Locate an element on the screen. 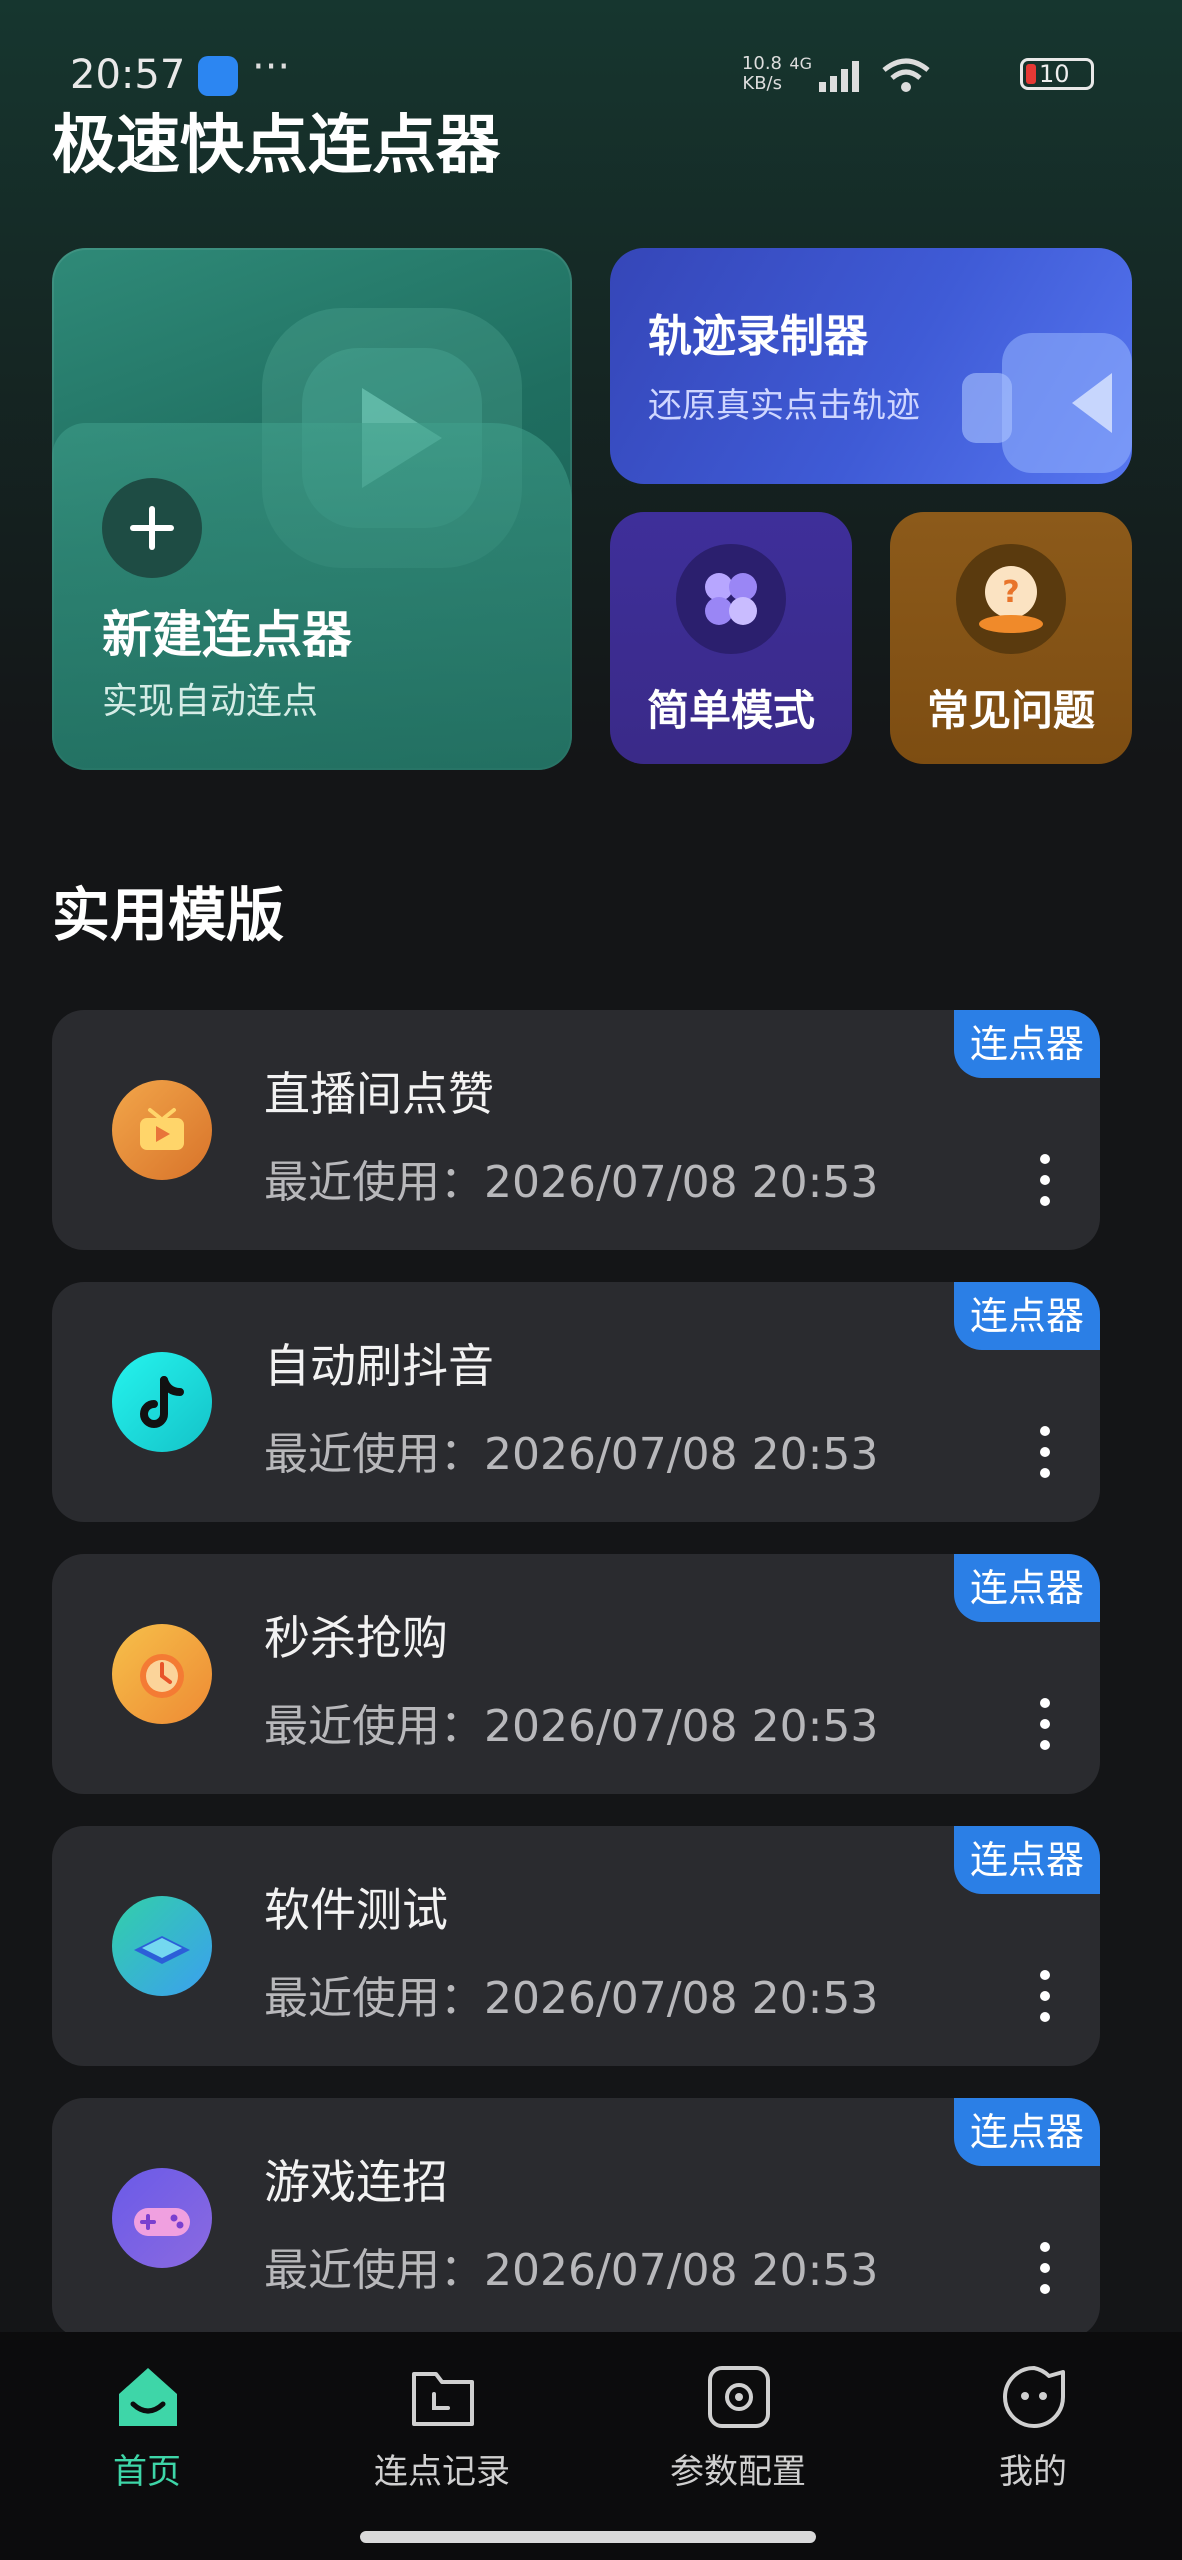  new-clicker-subtitle: 实现自动连点 is located at coordinates (210, 701).